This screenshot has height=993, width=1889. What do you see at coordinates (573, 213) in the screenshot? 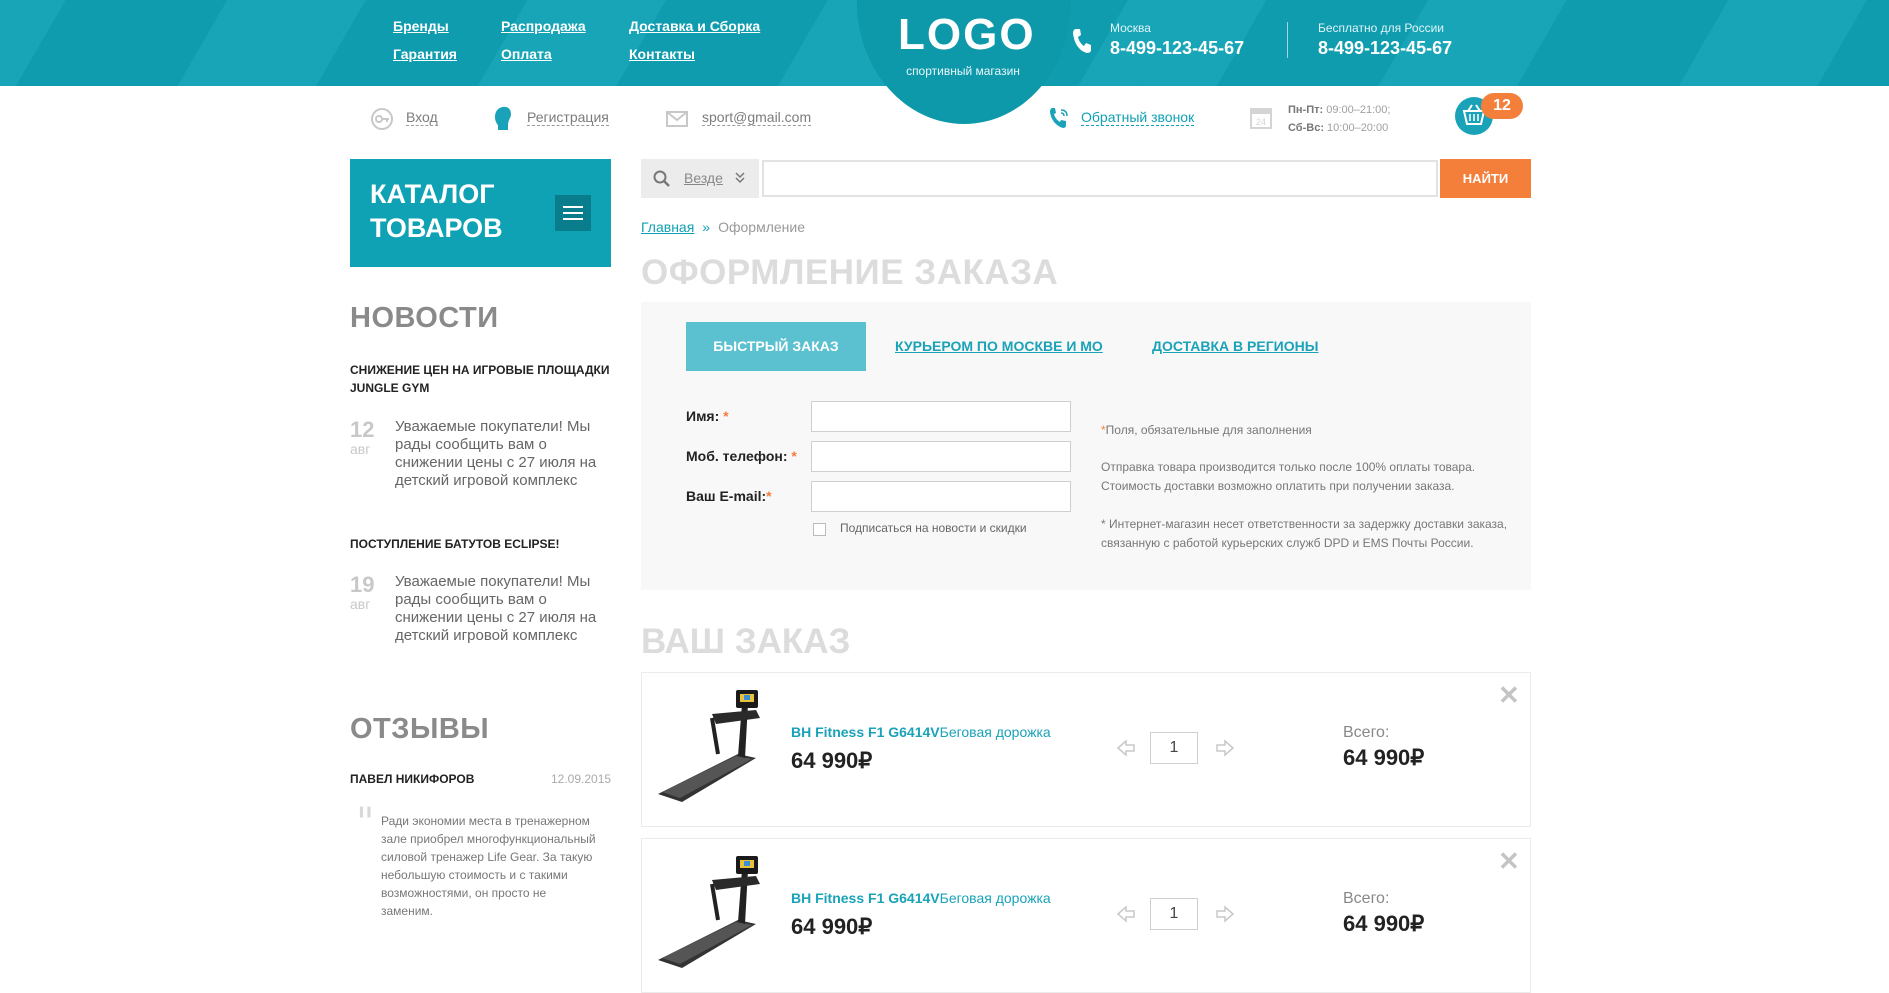
I see `hamburger-icon` at bounding box center [573, 213].